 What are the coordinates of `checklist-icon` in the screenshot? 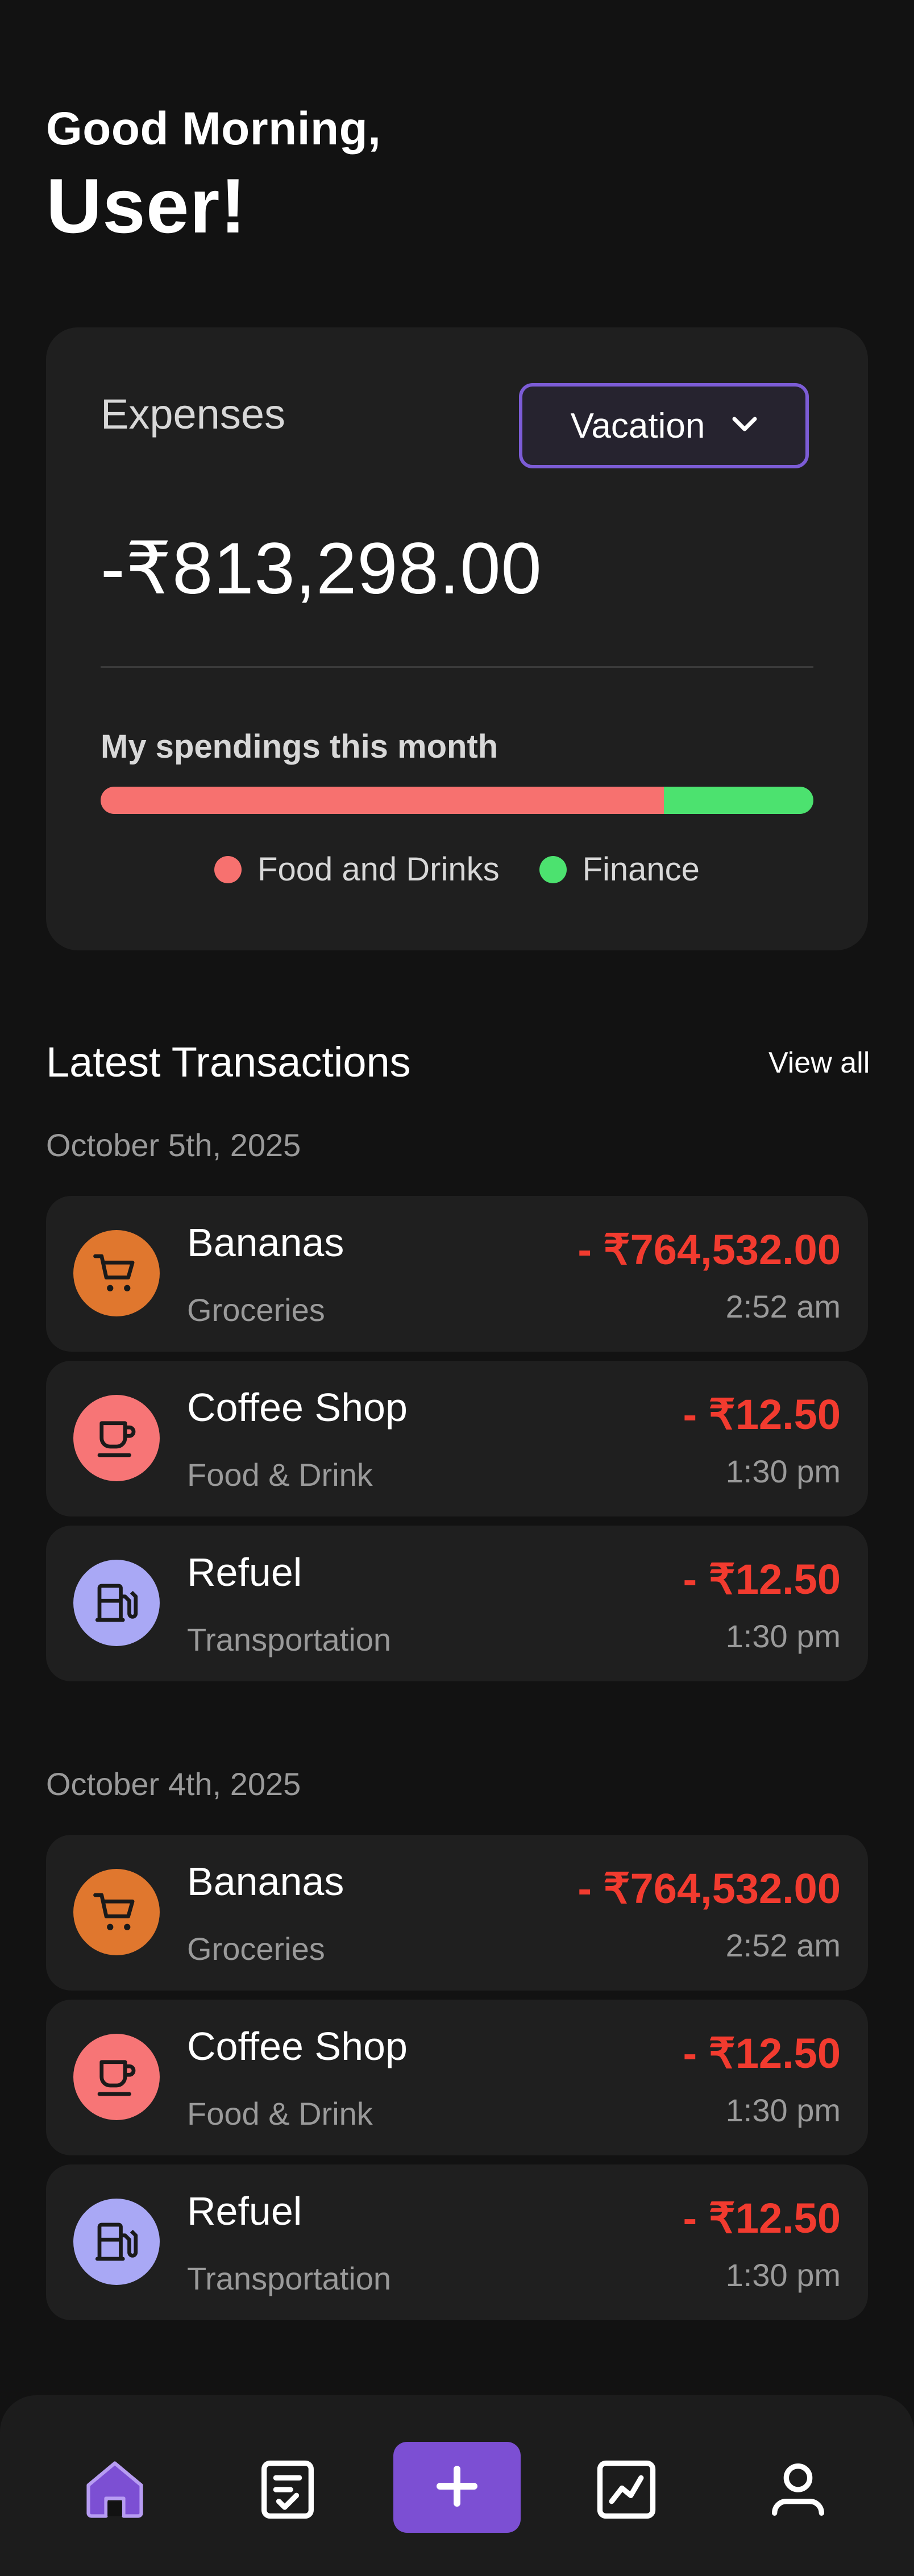 It's located at (287, 2491).